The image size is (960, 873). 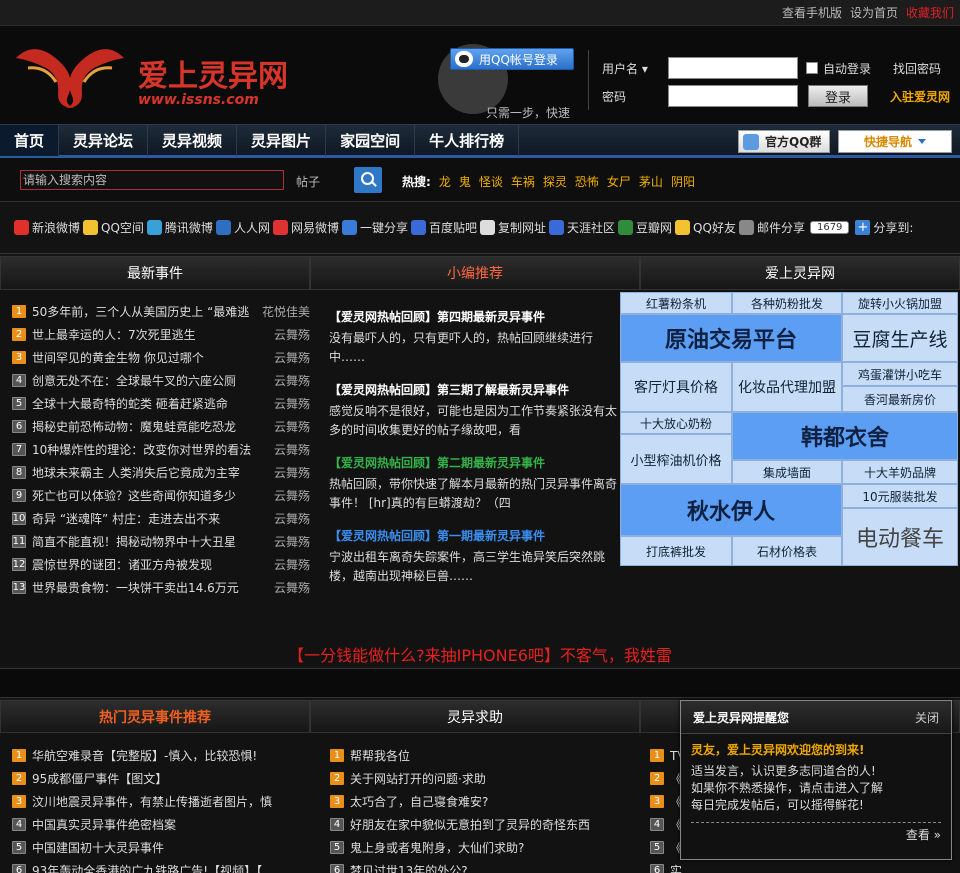 I want to click on list-item: 1 帮帮我各位, so click(x=470, y=755).